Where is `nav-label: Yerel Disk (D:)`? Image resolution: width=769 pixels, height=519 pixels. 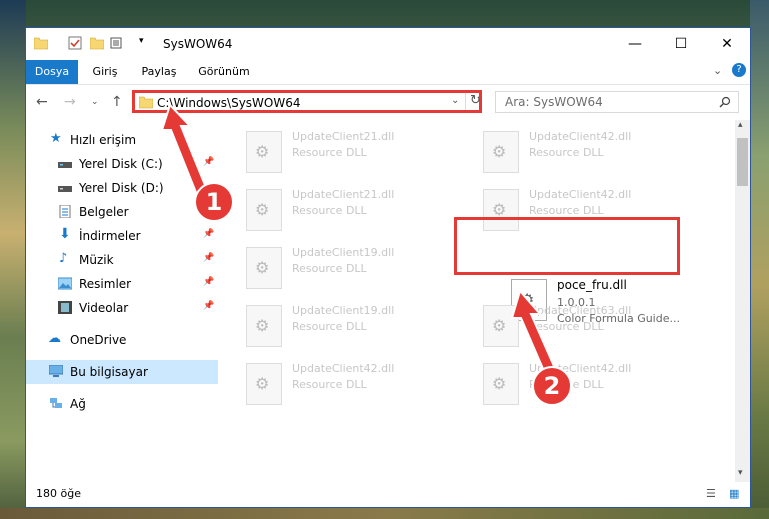 nav-label: Yerel Disk (D:) is located at coordinates (121, 188).